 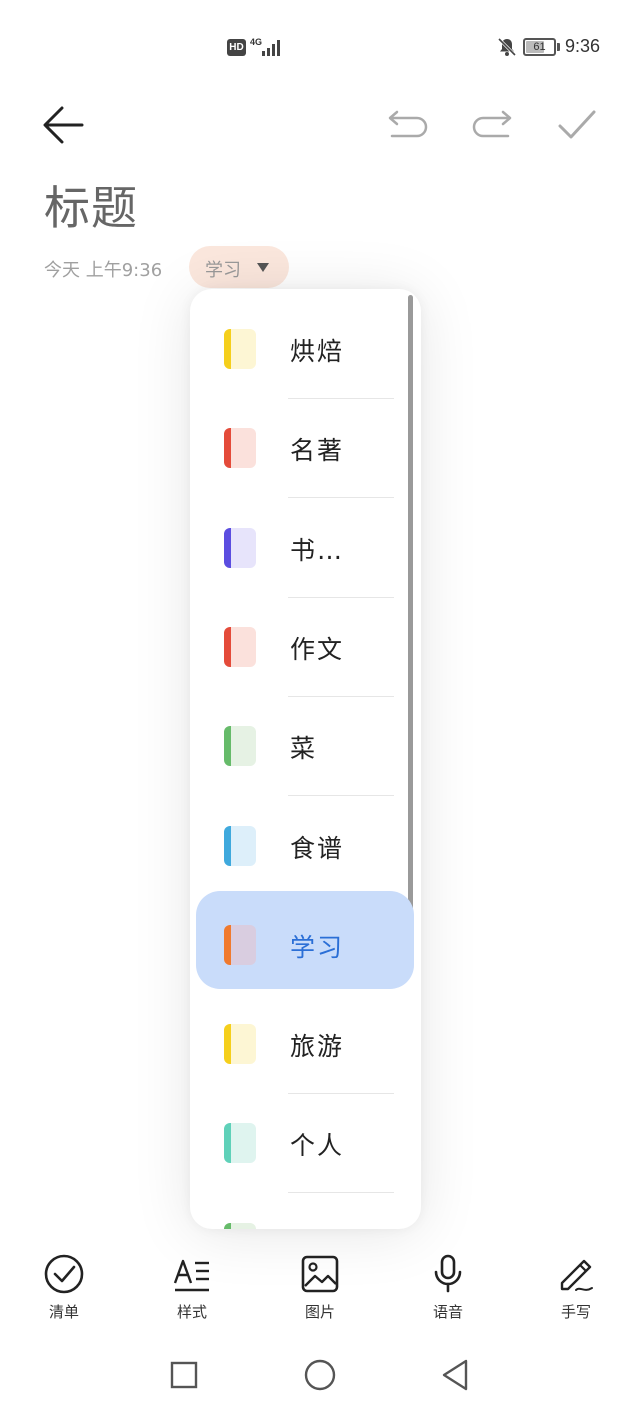 I want to click on nav-back-button, so click(x=456, y=1375).